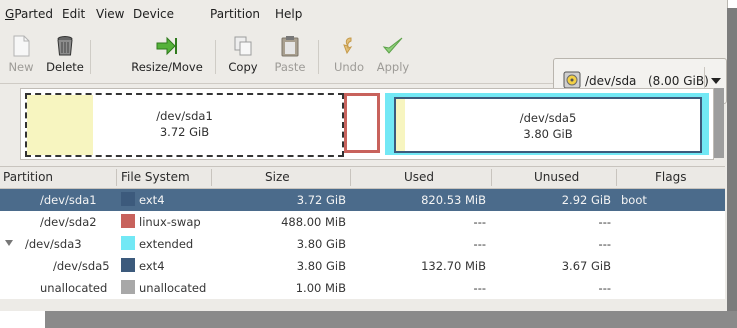 The image size is (737, 328). What do you see at coordinates (155, 177) in the screenshot?
I see `column-filesystem: File System` at bounding box center [155, 177].